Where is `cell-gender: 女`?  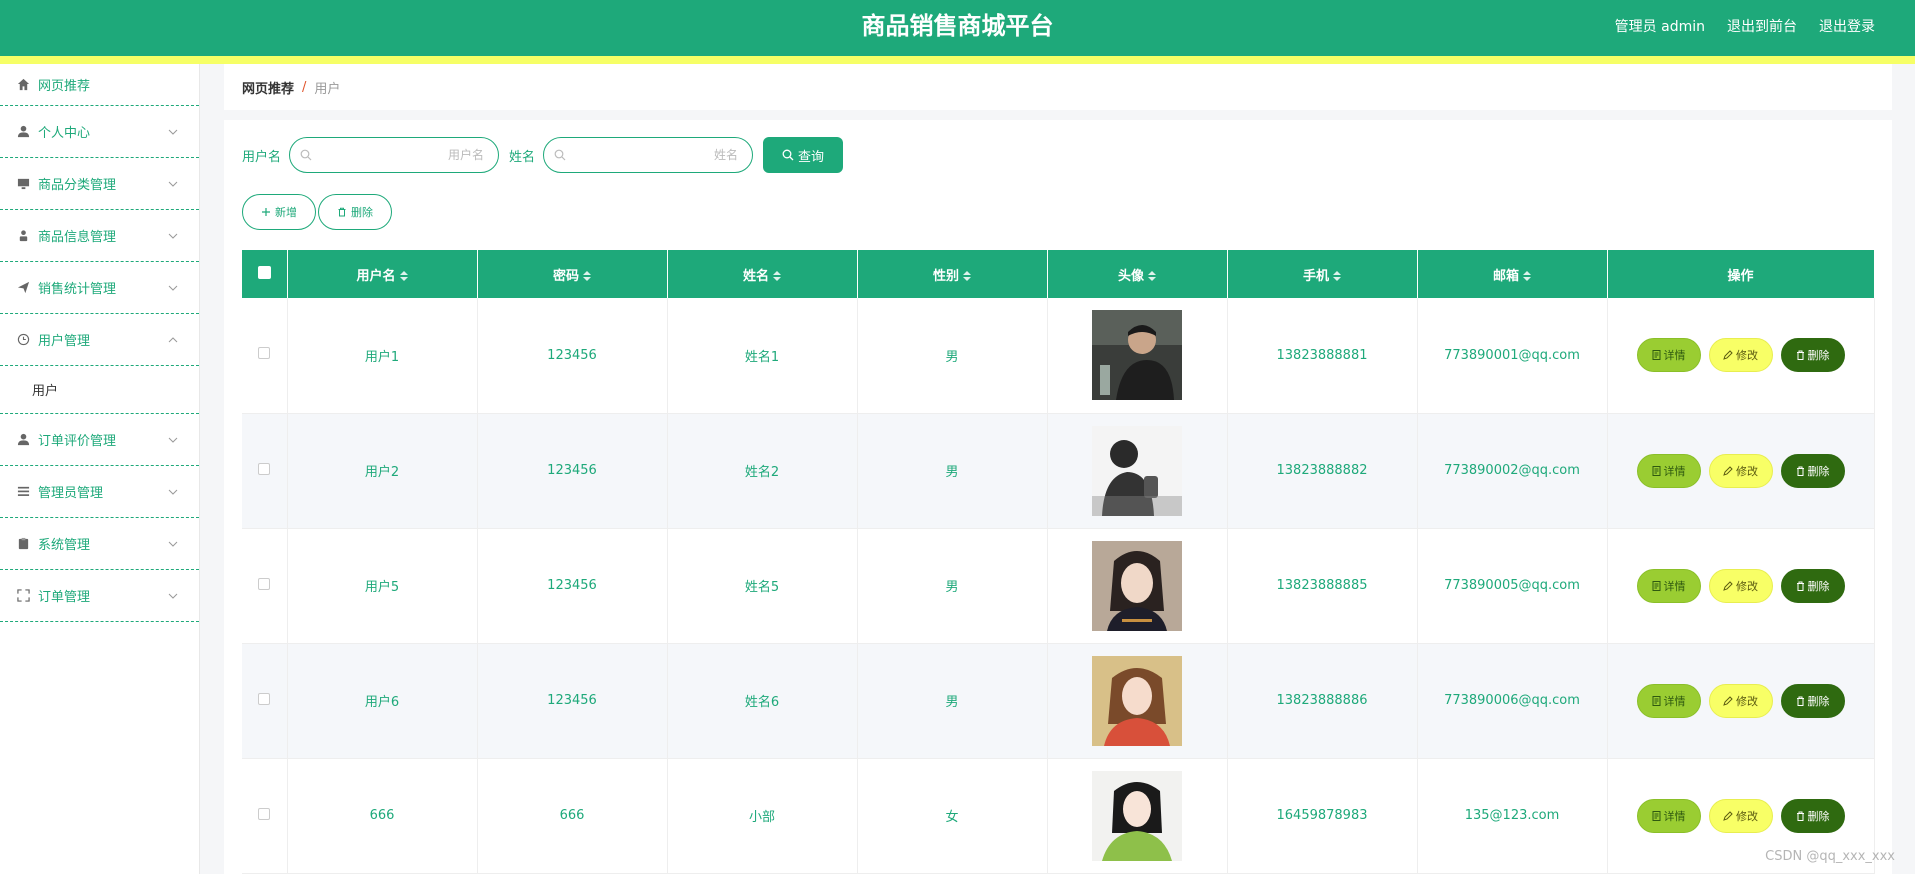 cell-gender: 女 is located at coordinates (952, 816).